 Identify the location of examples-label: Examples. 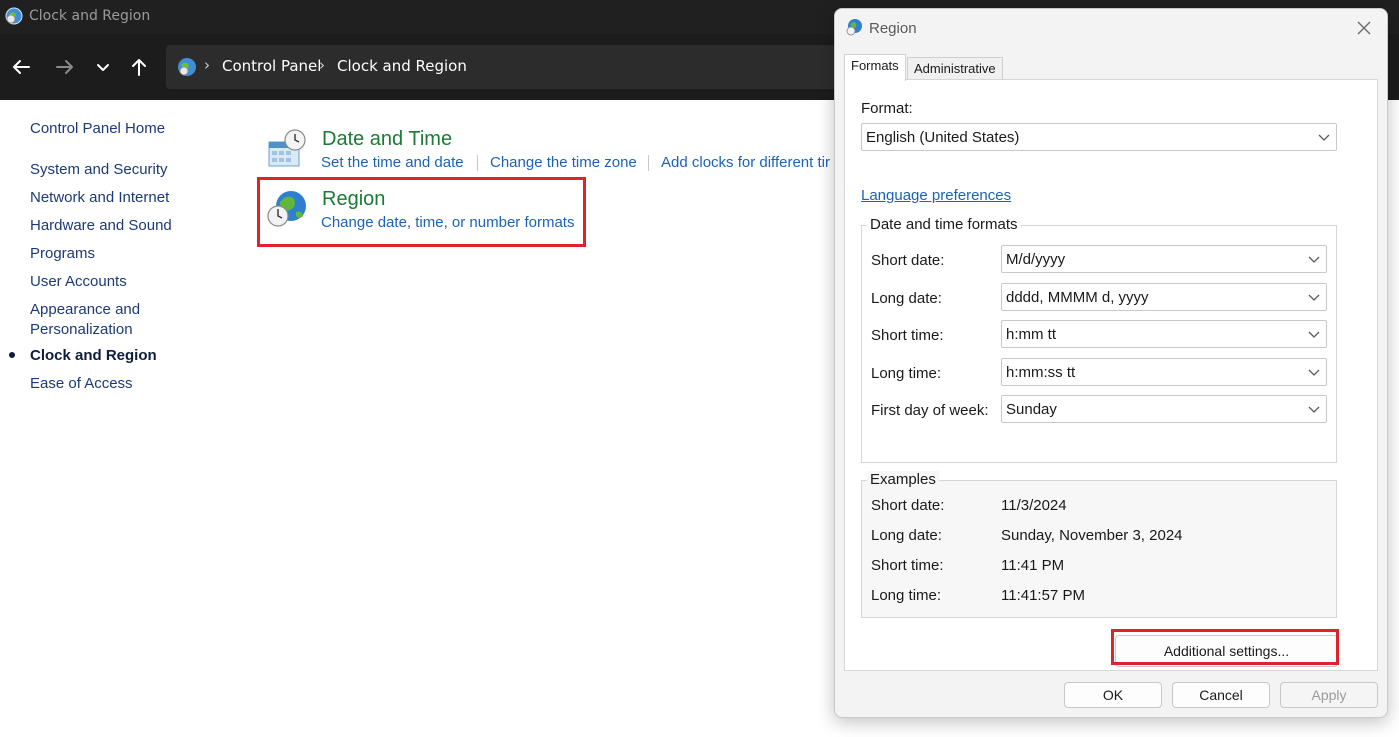
(903, 479).